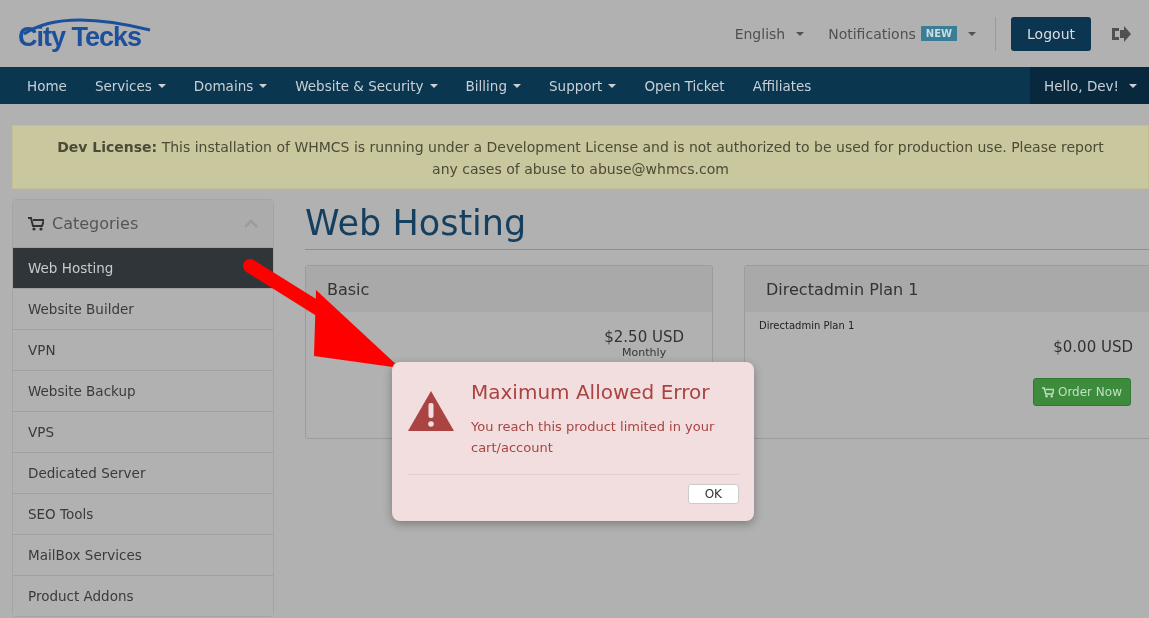  Describe the element at coordinates (713, 494) in the screenshot. I see `ok-button: OK` at that location.